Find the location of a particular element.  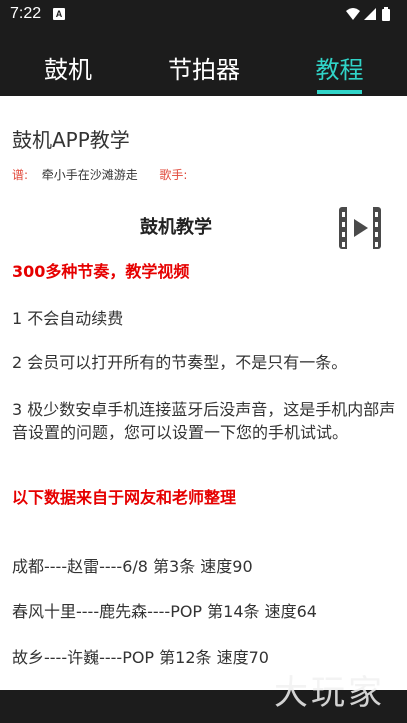

active-tab-indicator is located at coordinates (339, 92).